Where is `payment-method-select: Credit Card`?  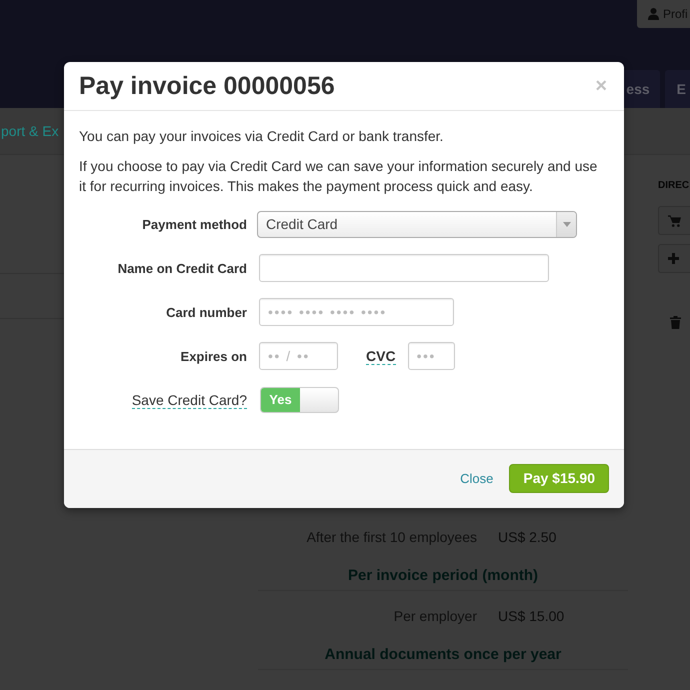 payment-method-select: Credit Card is located at coordinates (417, 224).